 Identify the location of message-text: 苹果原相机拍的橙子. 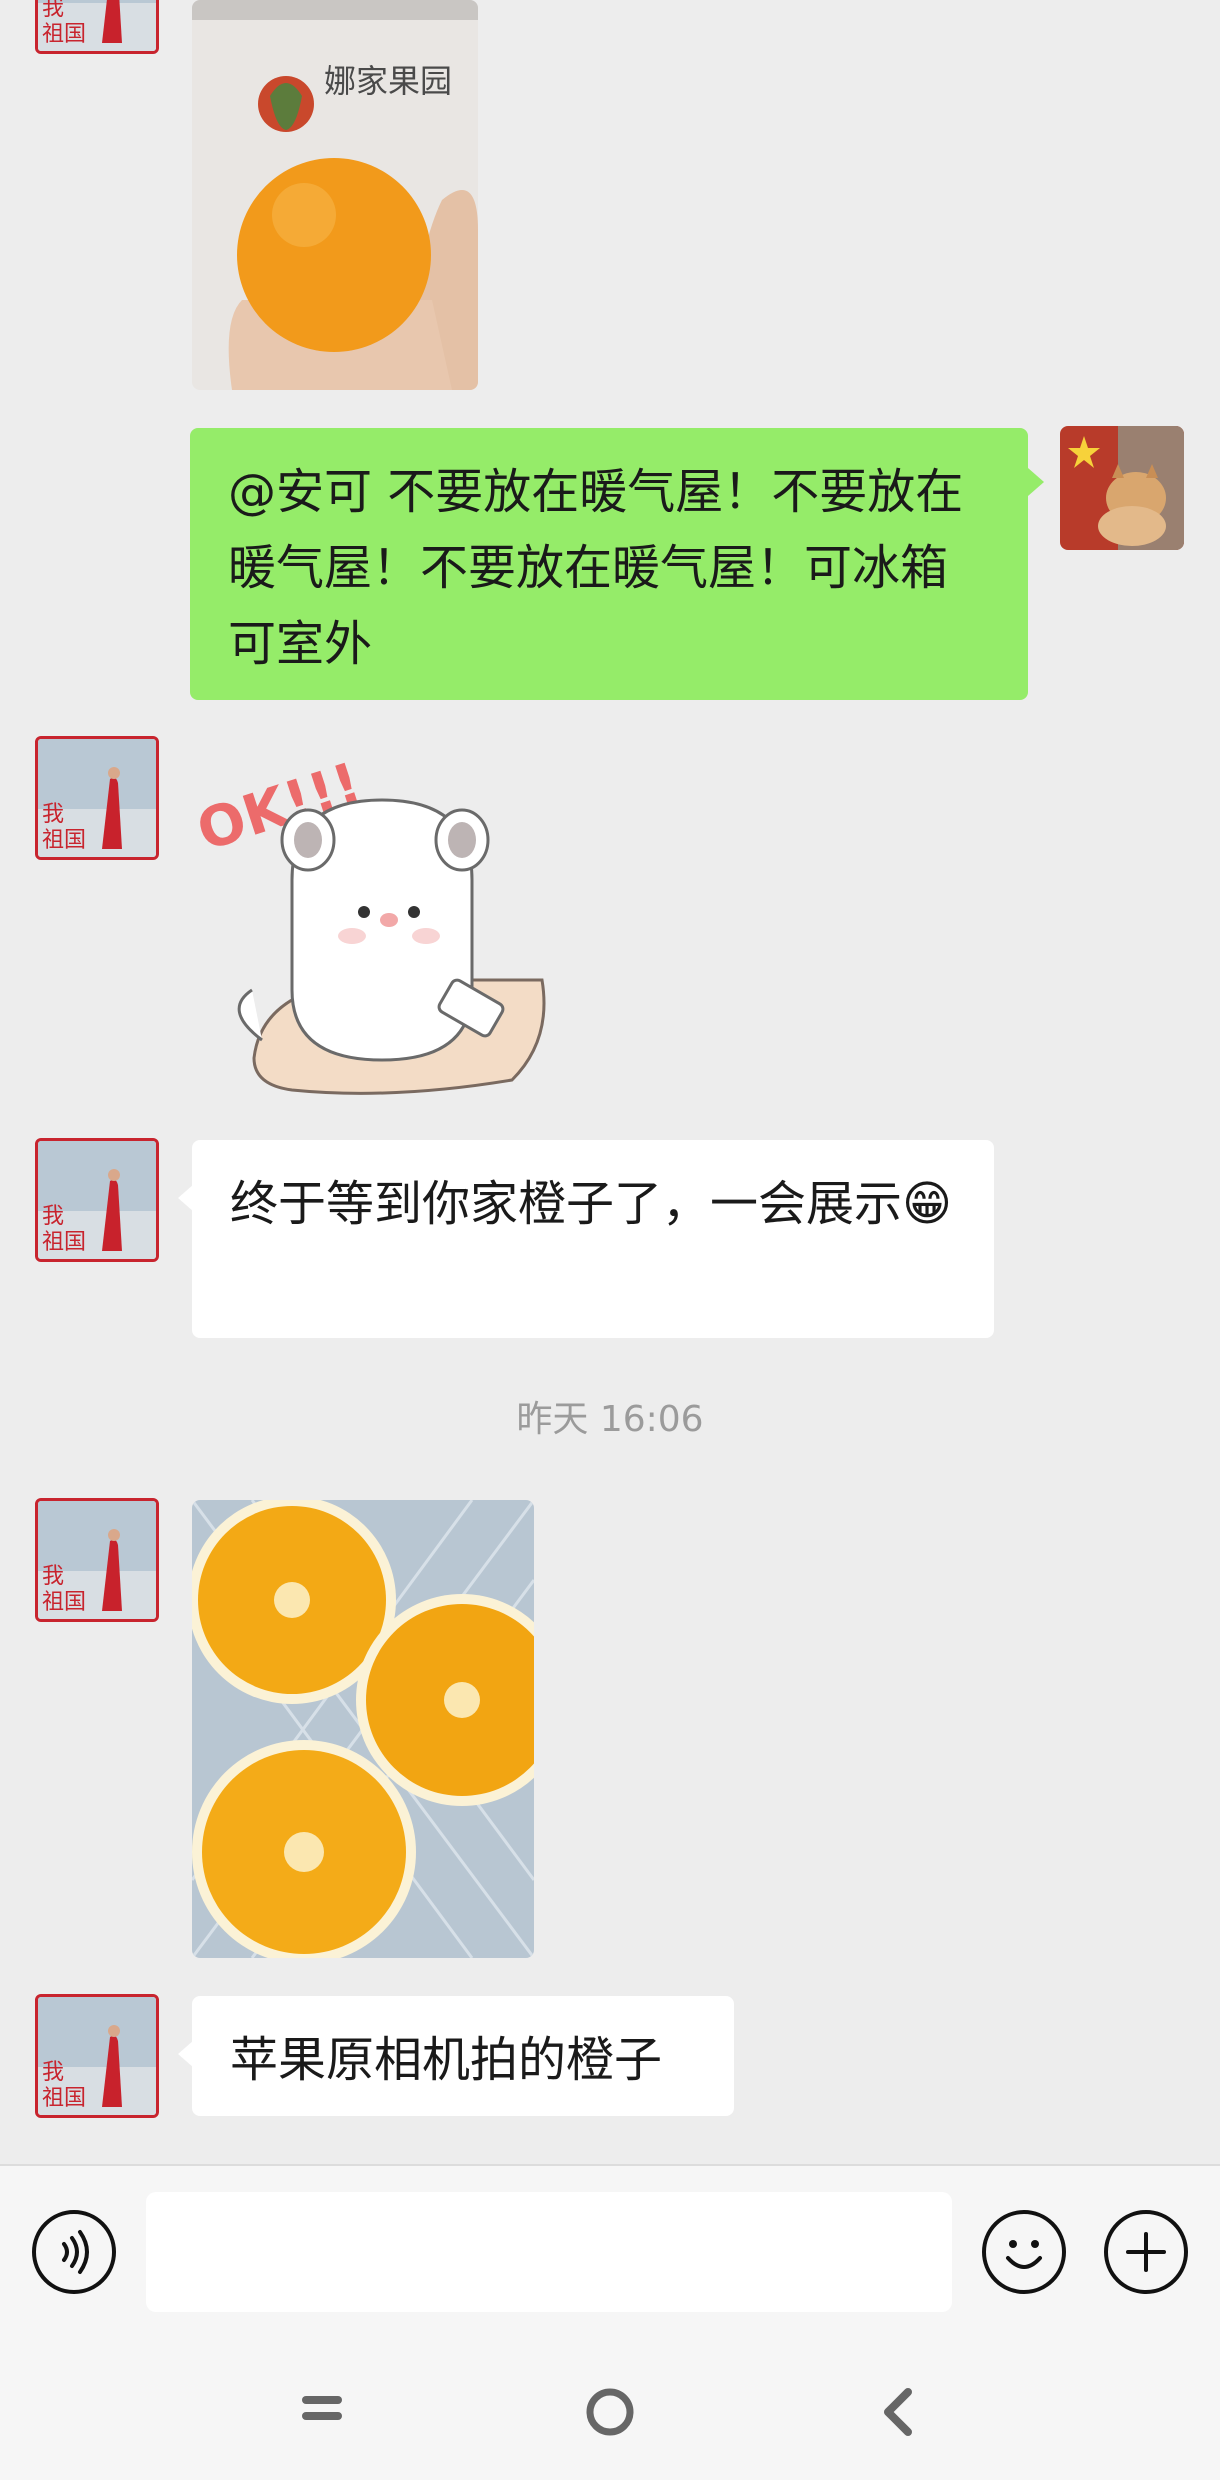
(446, 2060).